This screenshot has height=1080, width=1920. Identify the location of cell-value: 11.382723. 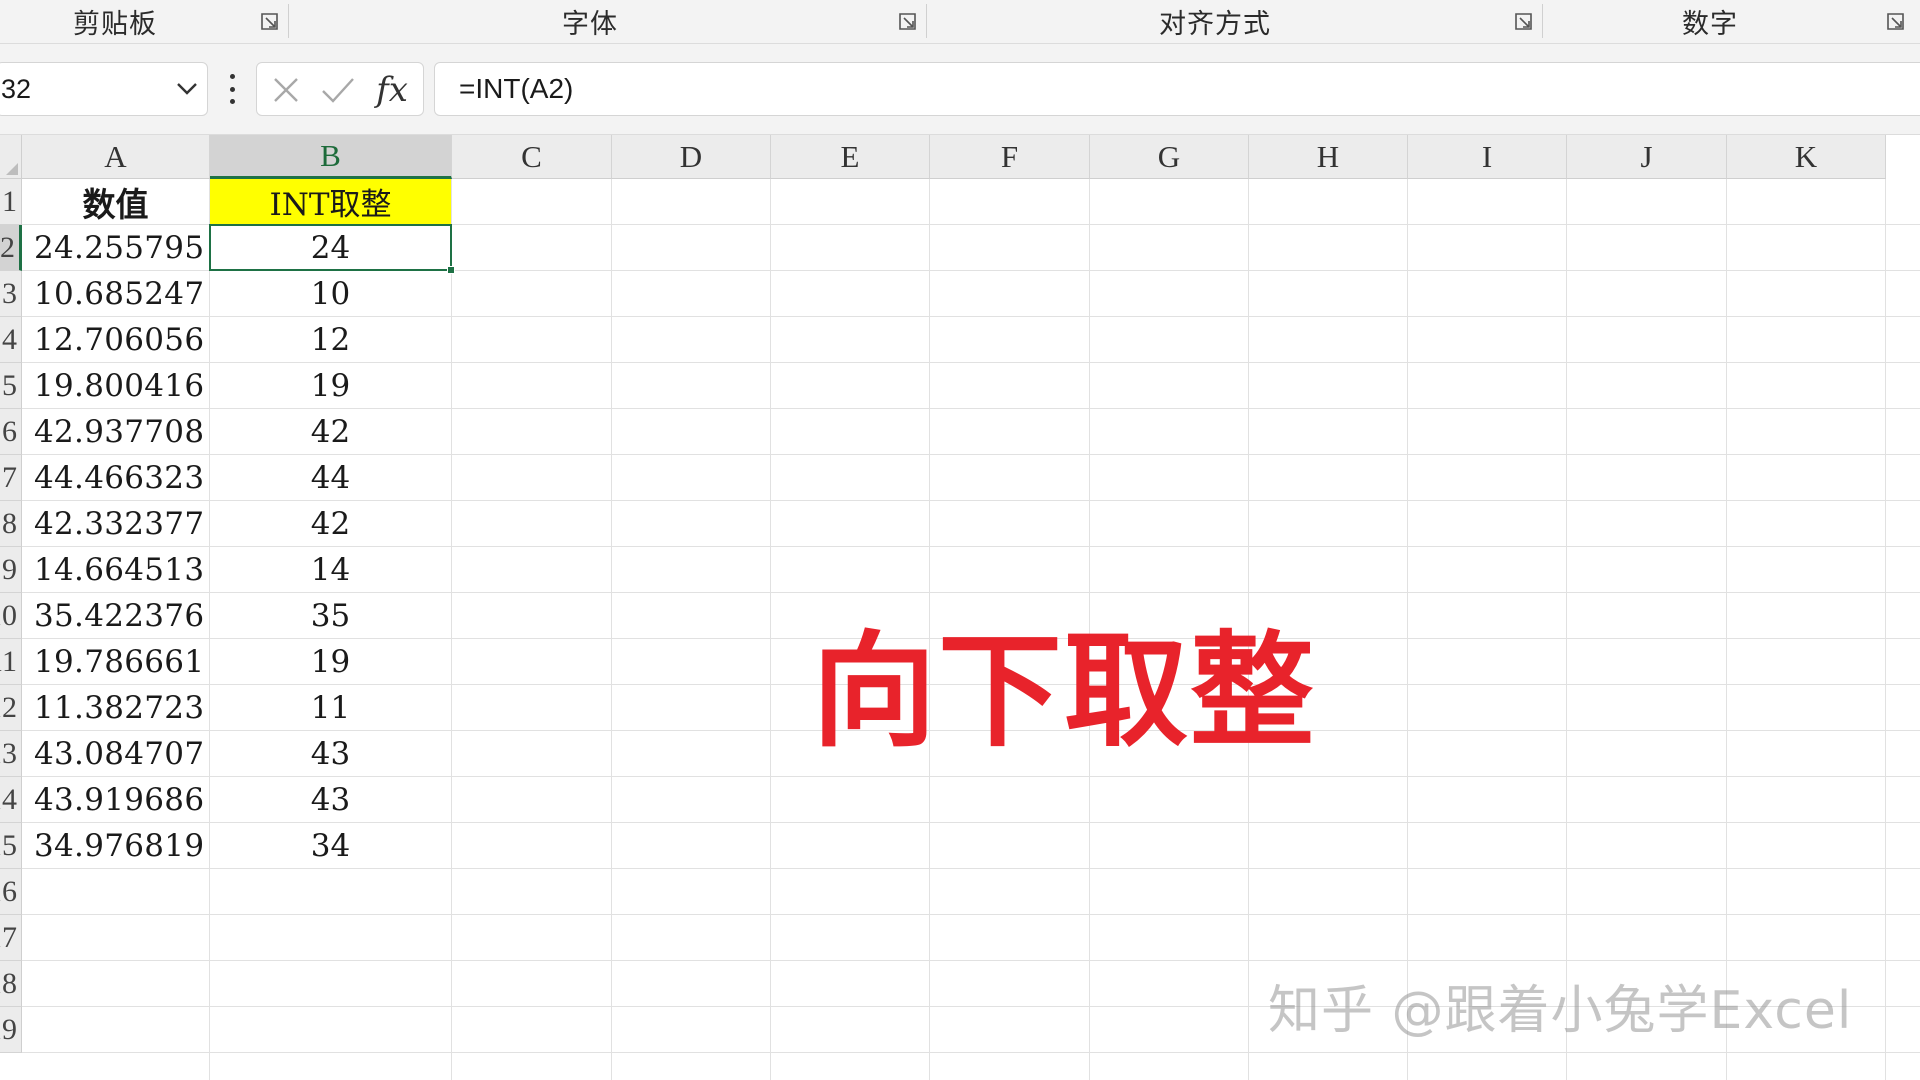
(115, 707).